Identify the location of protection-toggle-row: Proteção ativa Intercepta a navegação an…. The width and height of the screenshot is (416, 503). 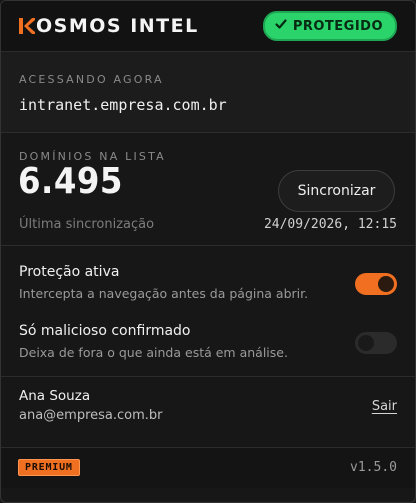
(208, 286).